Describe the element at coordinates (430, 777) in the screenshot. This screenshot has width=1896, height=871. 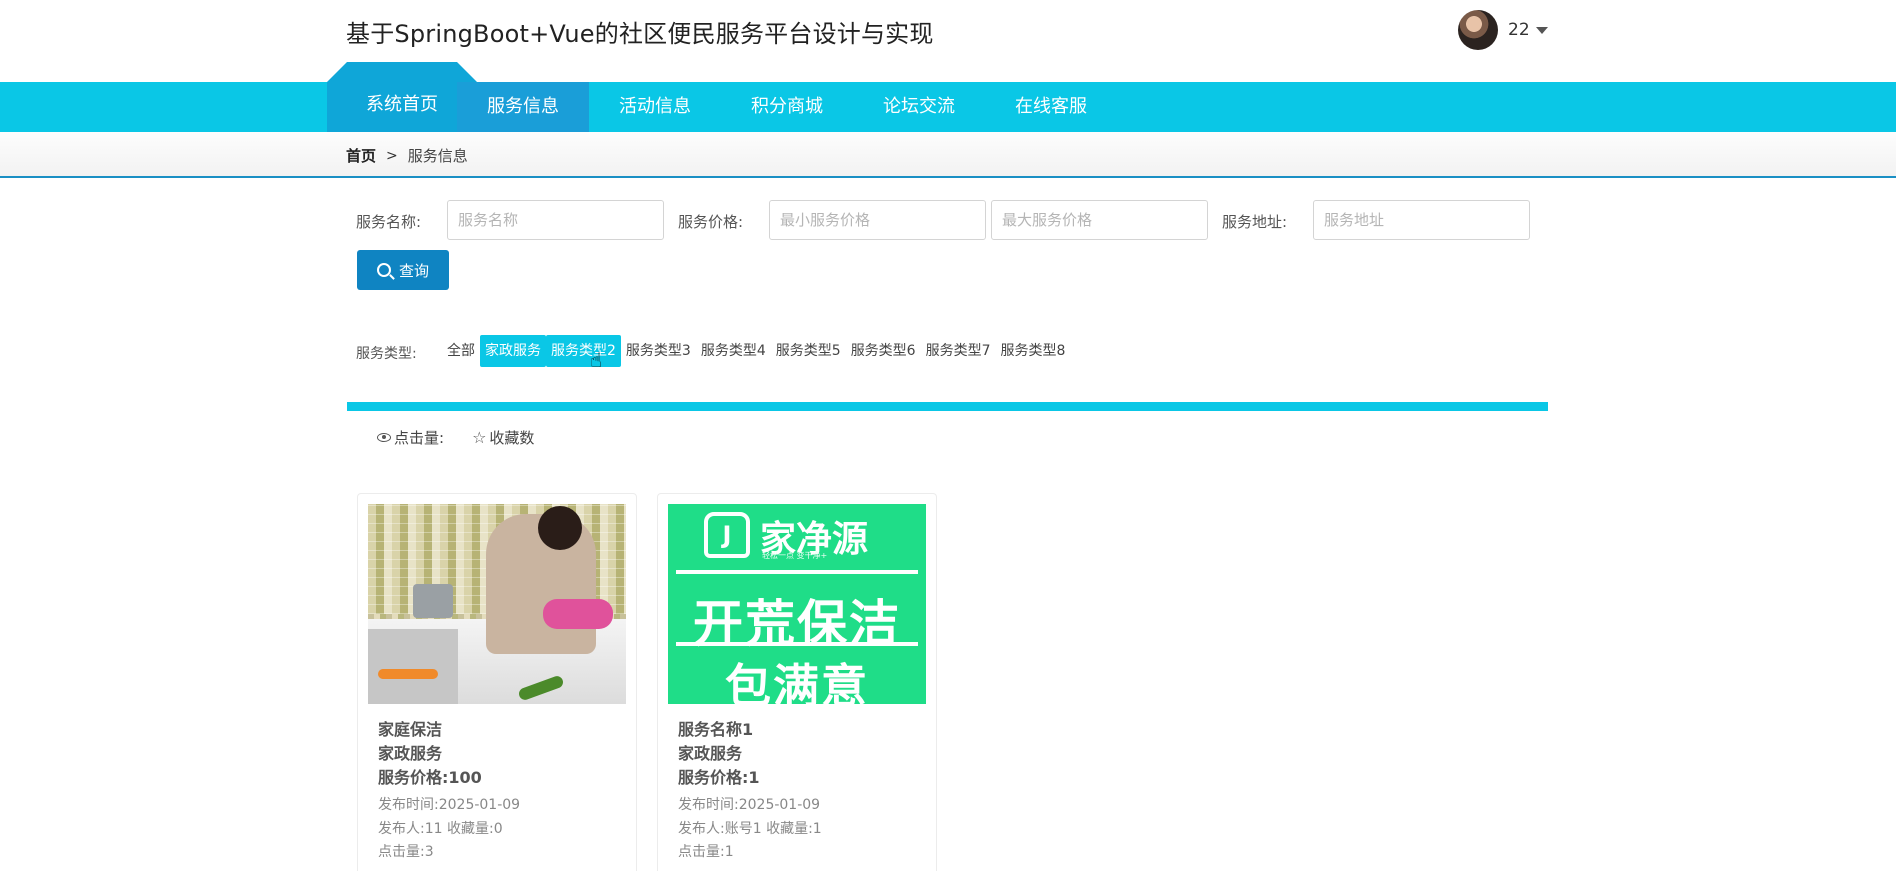
I see `service-price: 服务价格:100` at that location.